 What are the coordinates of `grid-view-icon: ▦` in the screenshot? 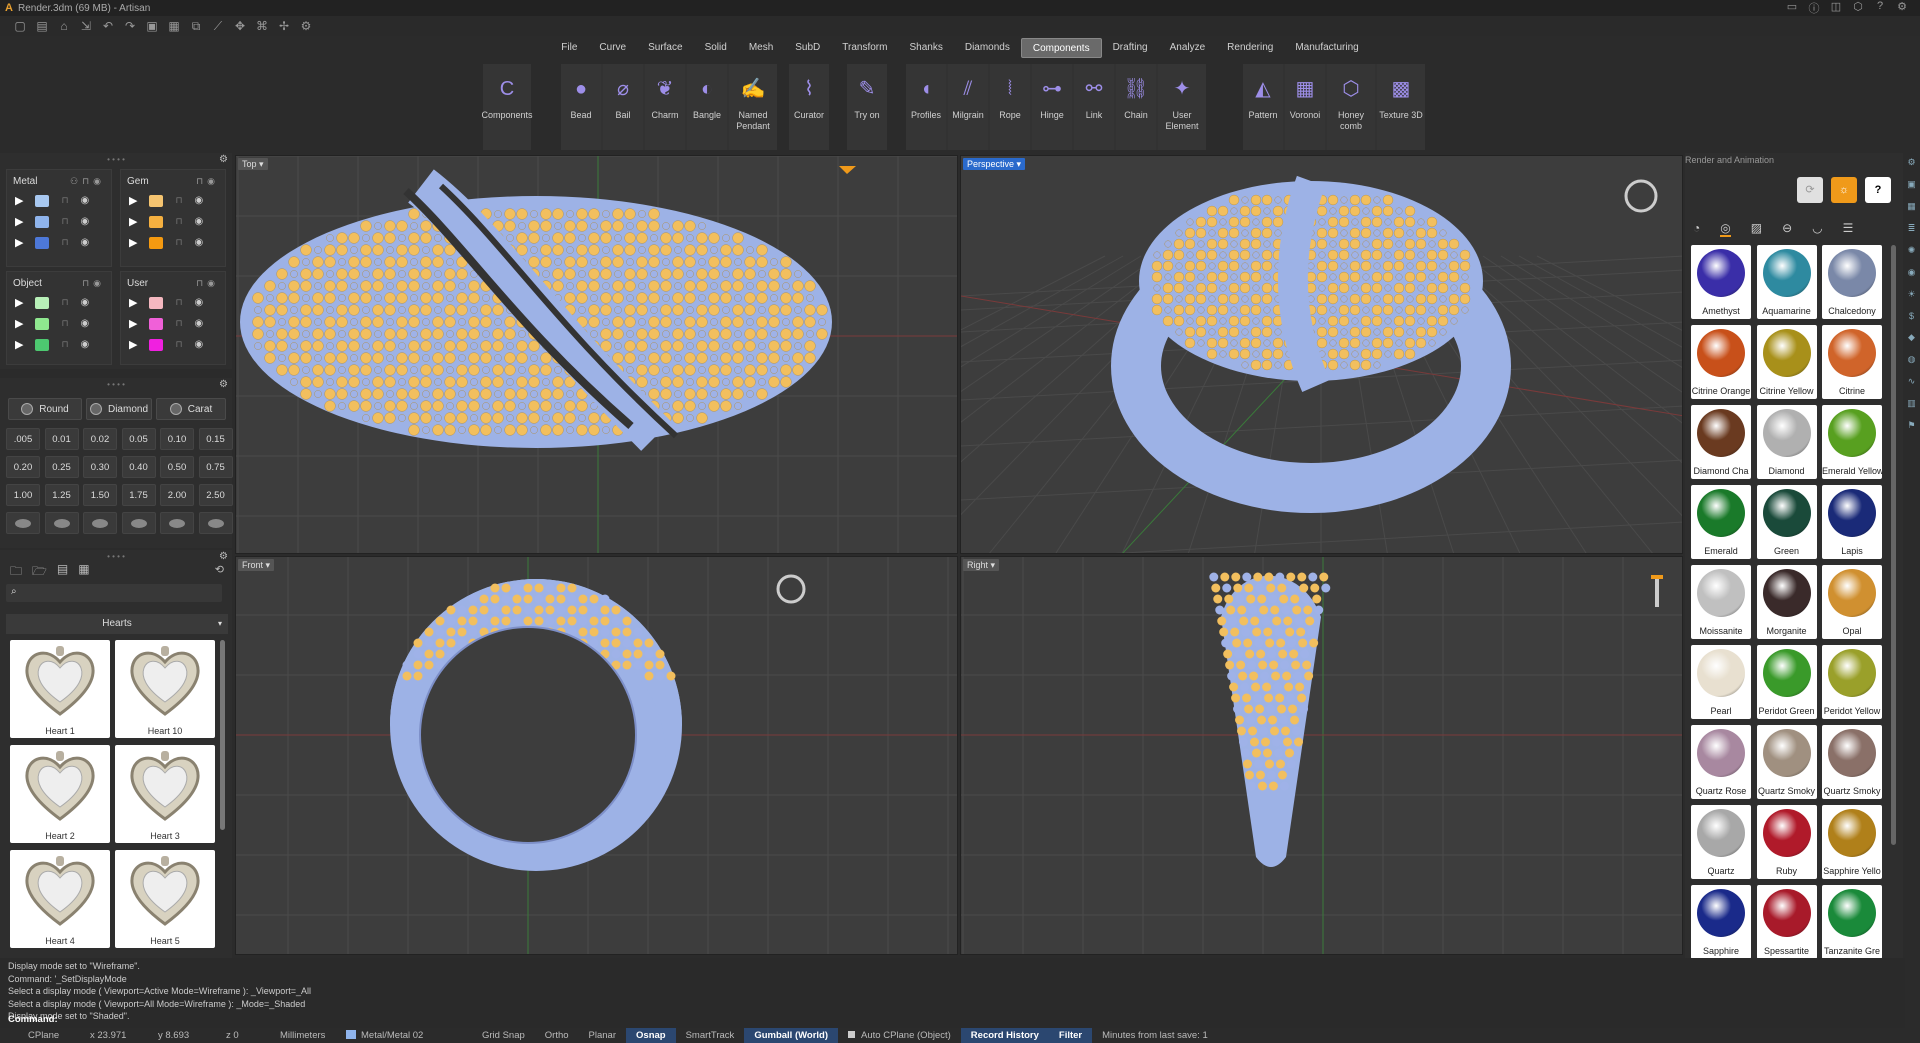 It's located at (83, 572).